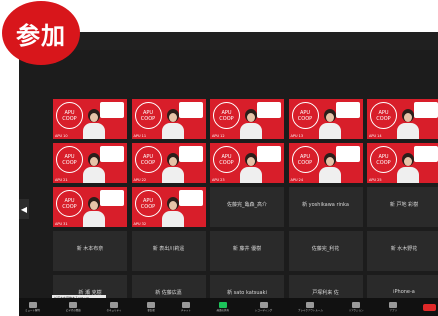  I want to click on reaction-icon, so click(356, 305).